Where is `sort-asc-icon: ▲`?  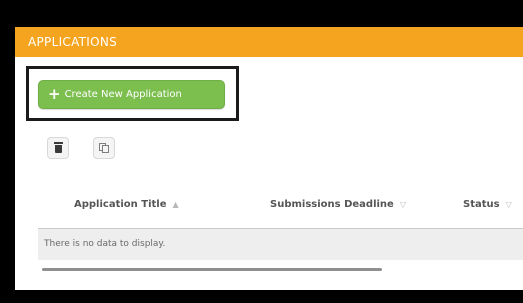 sort-asc-icon: ▲ is located at coordinates (175, 204).